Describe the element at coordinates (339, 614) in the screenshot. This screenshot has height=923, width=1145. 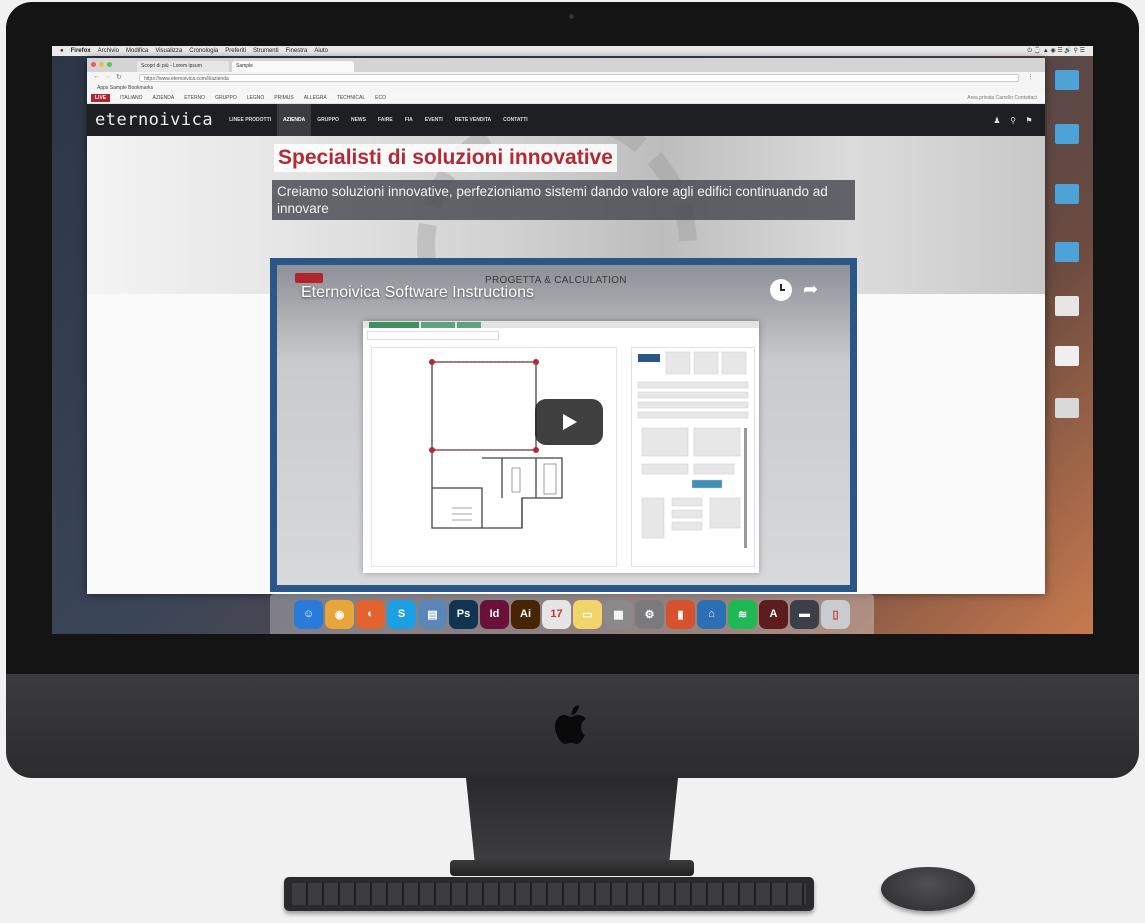
I see `chrome-icon: ◉` at that location.